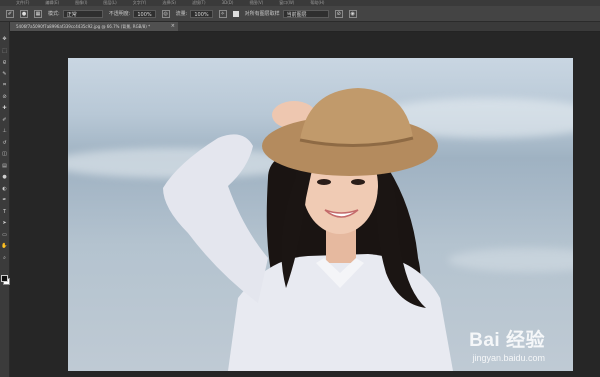 This screenshot has width=600, height=377. Describe the element at coordinates (305, 13) in the screenshot. I see `sample-select: 当前图层` at that location.